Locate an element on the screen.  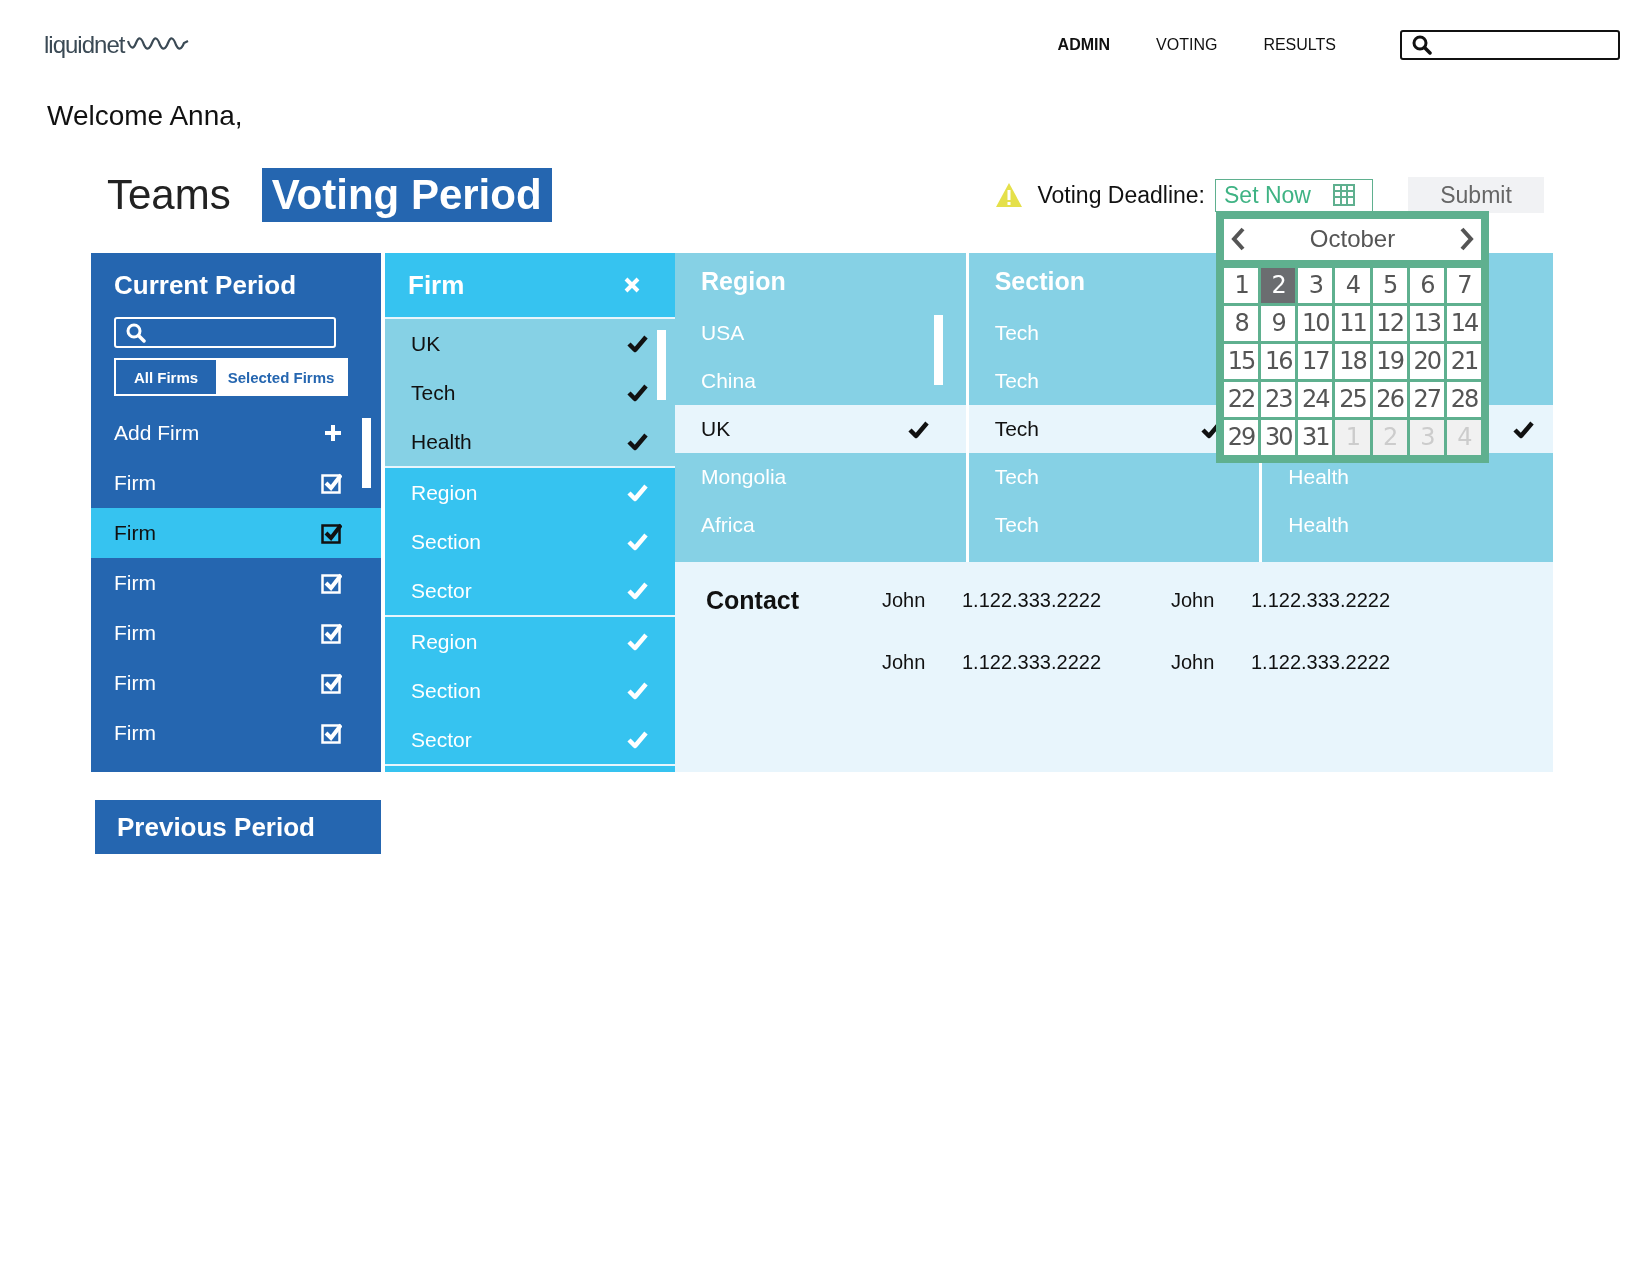
calendar-day: 25 is located at coordinates (1352, 399).